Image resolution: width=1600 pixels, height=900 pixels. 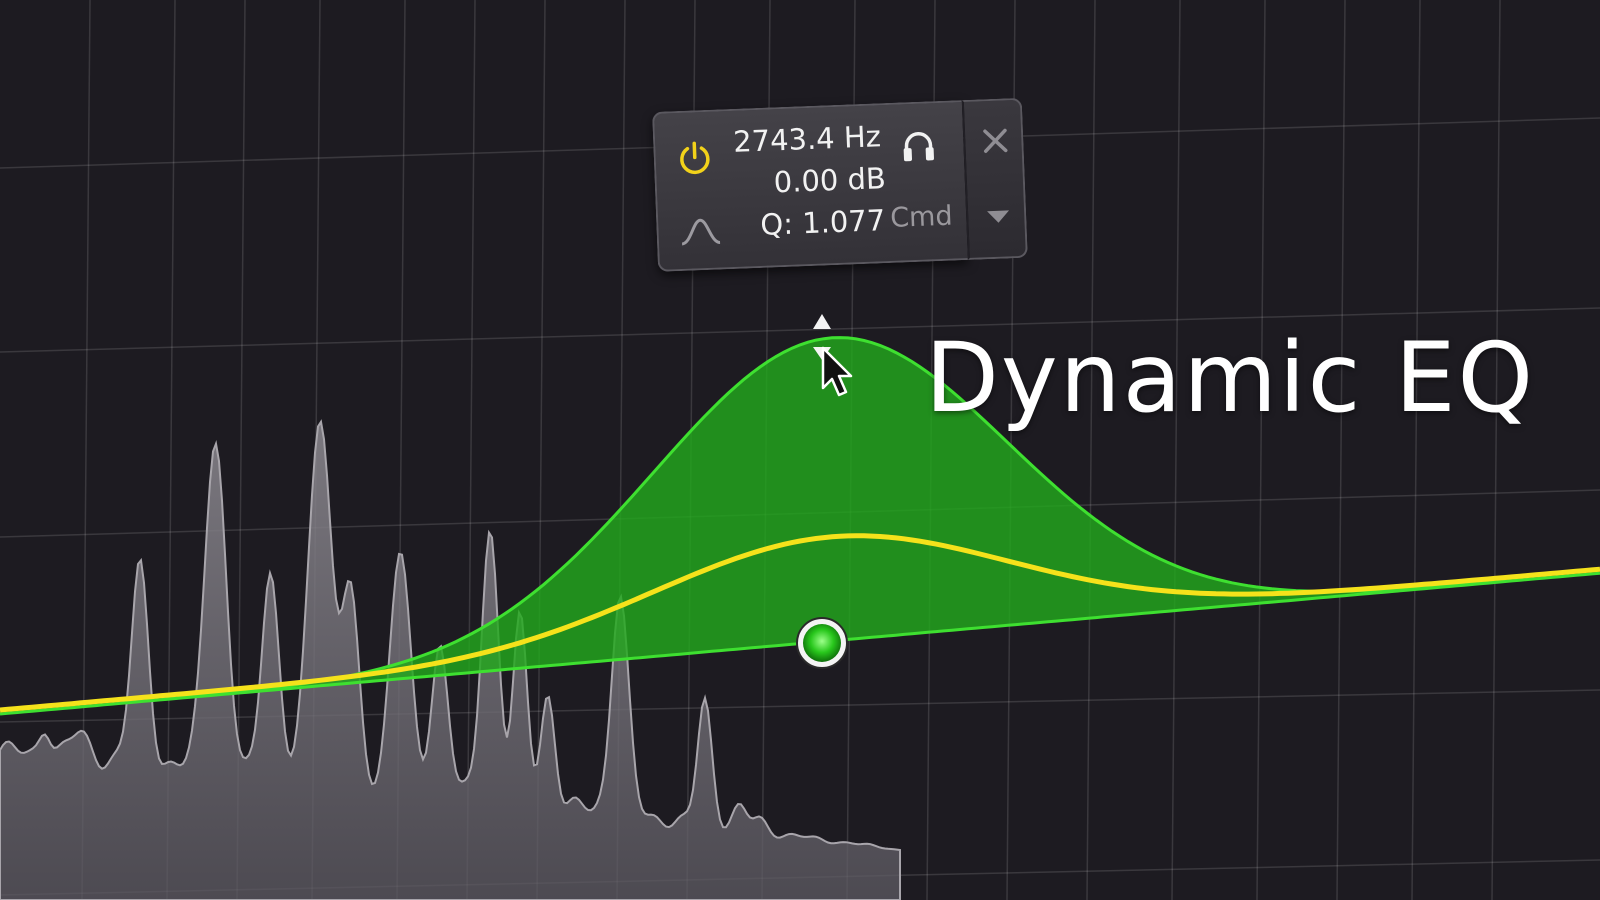 What do you see at coordinates (823, 222) in the screenshot?
I see `q-value: Q: 1.077` at bounding box center [823, 222].